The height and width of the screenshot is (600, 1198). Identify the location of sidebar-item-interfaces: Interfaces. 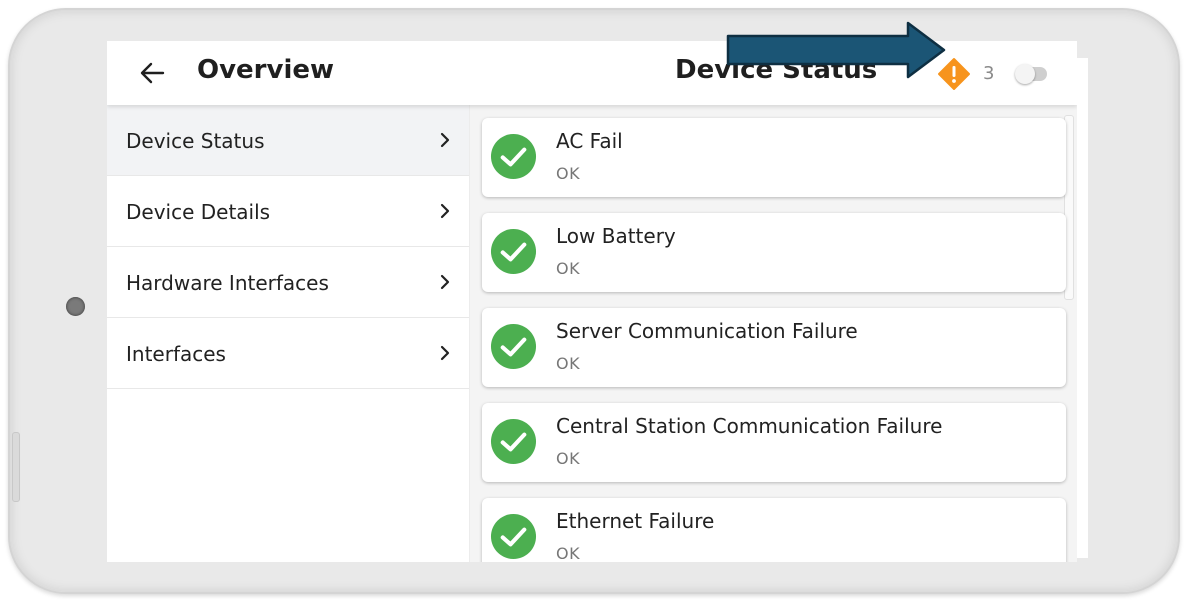
(288, 353).